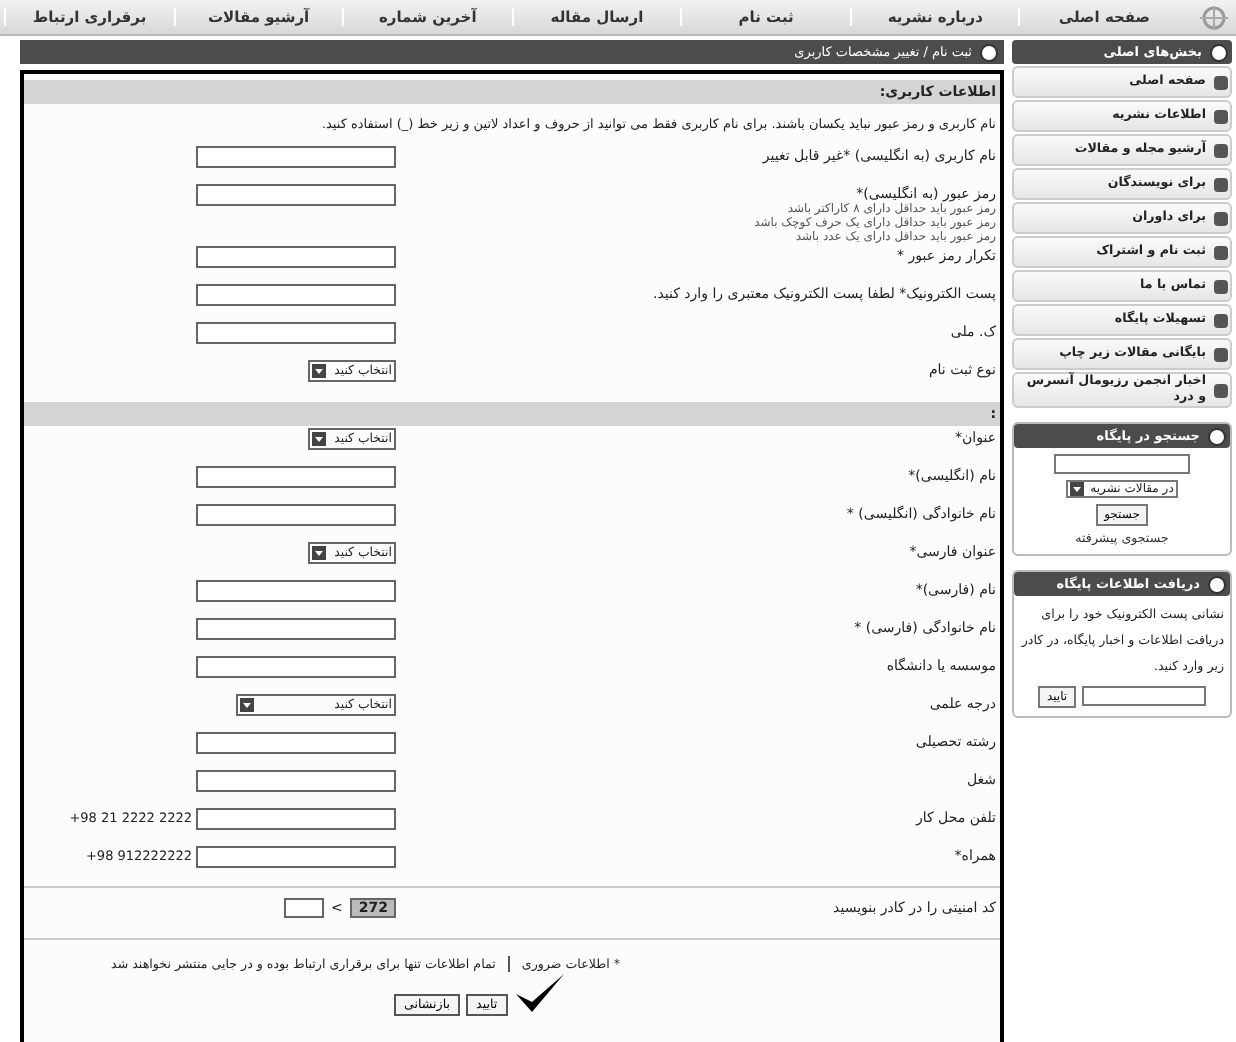 The image size is (1236, 1042). Describe the element at coordinates (539, 994) in the screenshot. I see `check-icon` at that location.